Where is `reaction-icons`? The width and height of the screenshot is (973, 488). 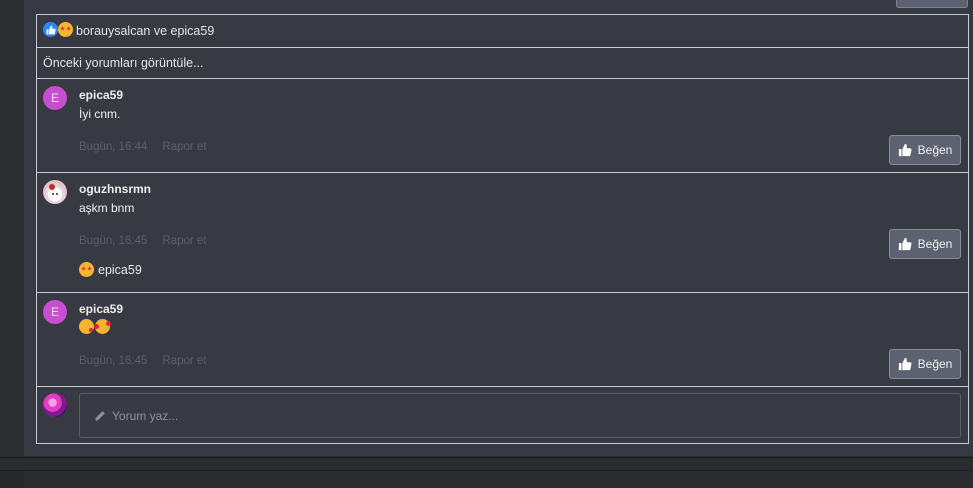
reaction-icons is located at coordinates (58, 29).